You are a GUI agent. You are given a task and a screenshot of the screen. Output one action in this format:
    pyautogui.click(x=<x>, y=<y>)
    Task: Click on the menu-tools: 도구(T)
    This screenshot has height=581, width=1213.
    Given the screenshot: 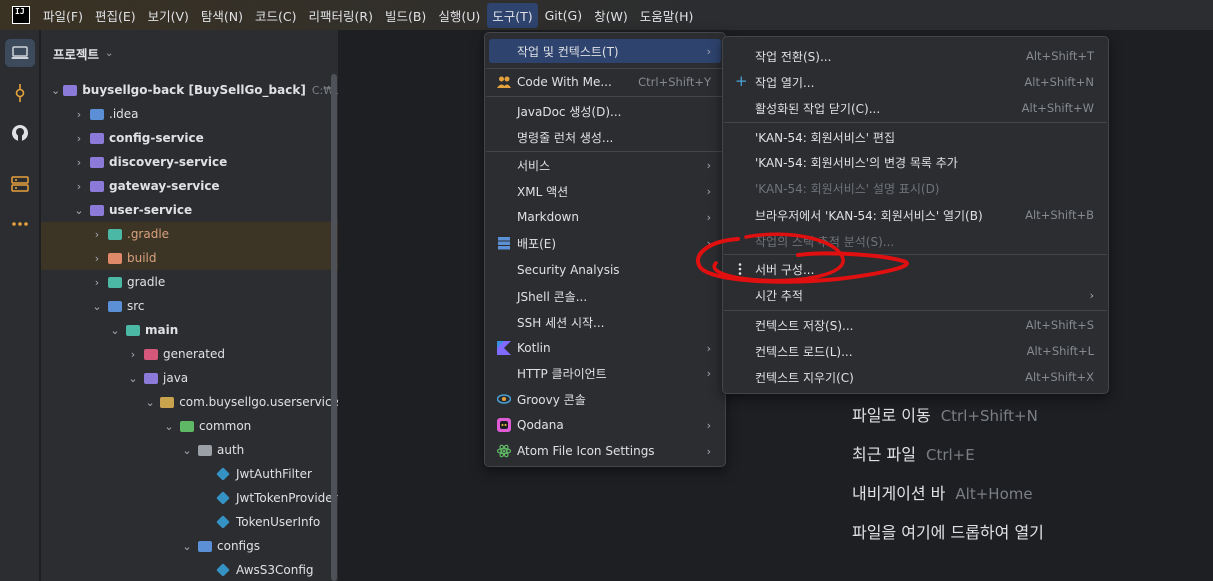 What is the action you would take?
    pyautogui.click(x=512, y=15)
    